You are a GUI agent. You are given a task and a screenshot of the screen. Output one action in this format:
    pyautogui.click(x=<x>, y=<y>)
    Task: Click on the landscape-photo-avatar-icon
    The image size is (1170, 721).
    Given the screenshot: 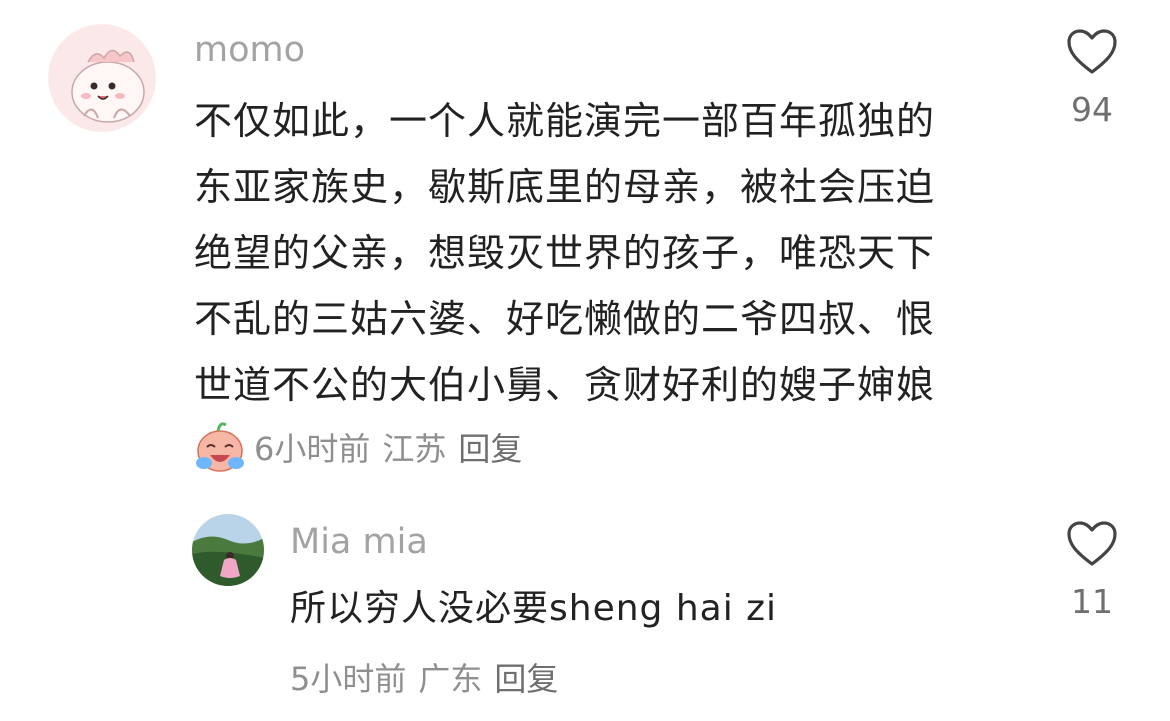 What is the action you would take?
    pyautogui.click(x=228, y=550)
    